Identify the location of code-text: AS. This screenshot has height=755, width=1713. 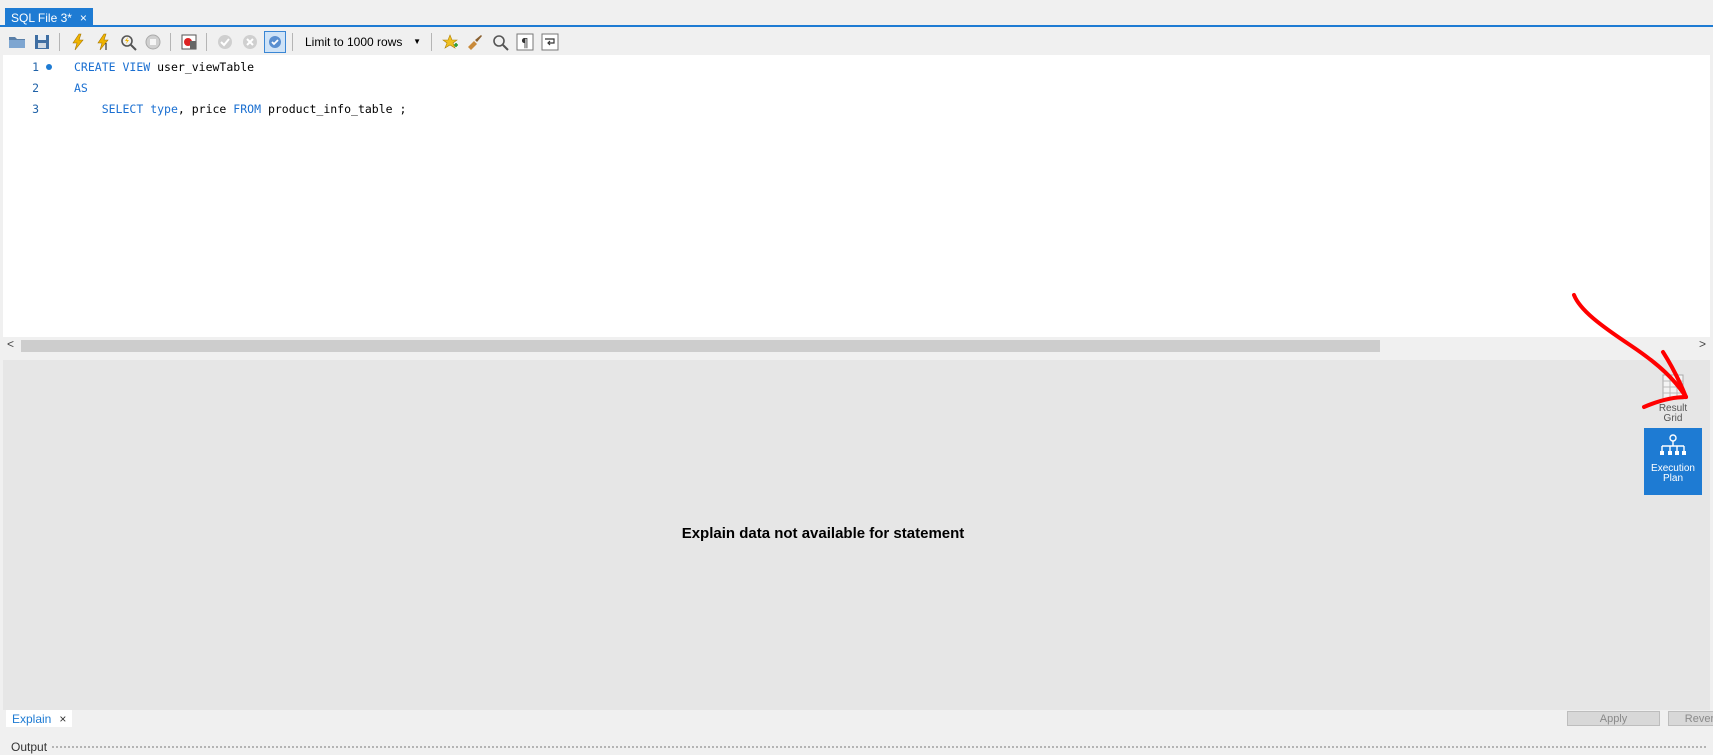
(81, 88).